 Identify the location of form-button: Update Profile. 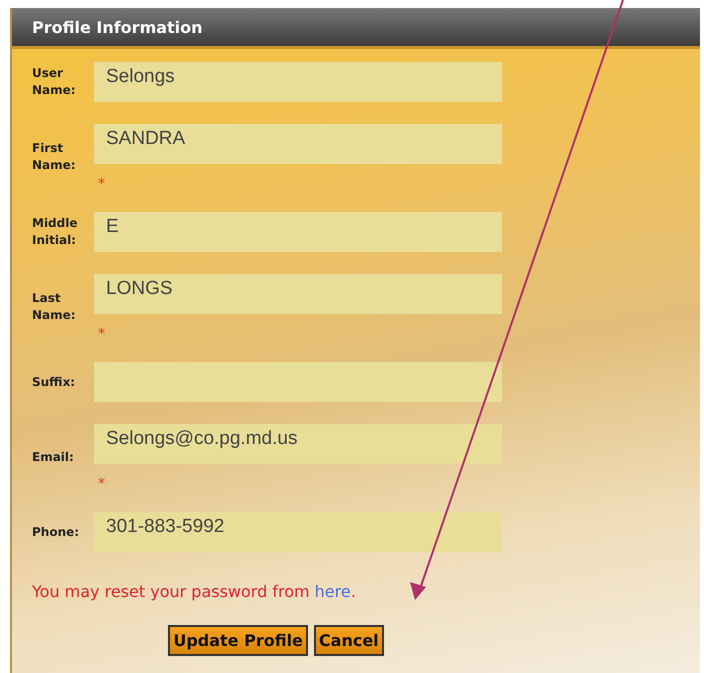
(238, 640).